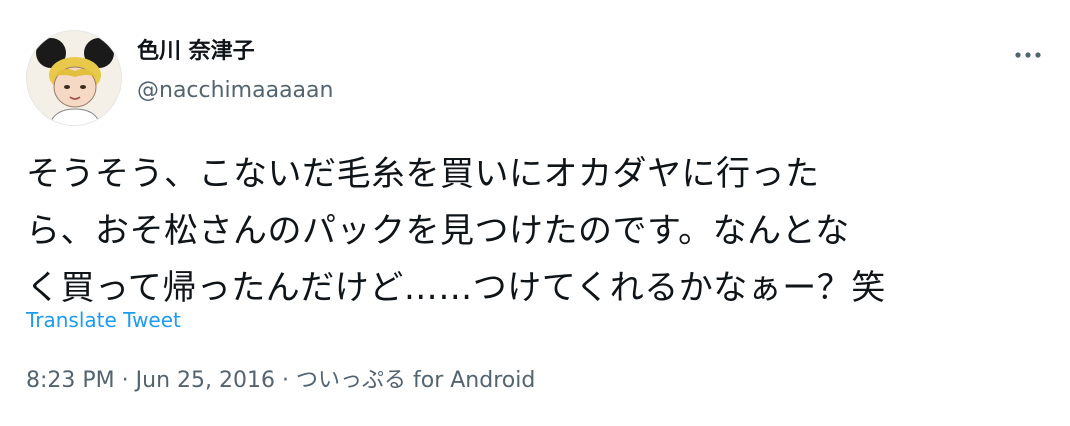 The height and width of the screenshot is (426, 1070). I want to click on author-handle: @nacchimaaaaan, so click(235, 91).